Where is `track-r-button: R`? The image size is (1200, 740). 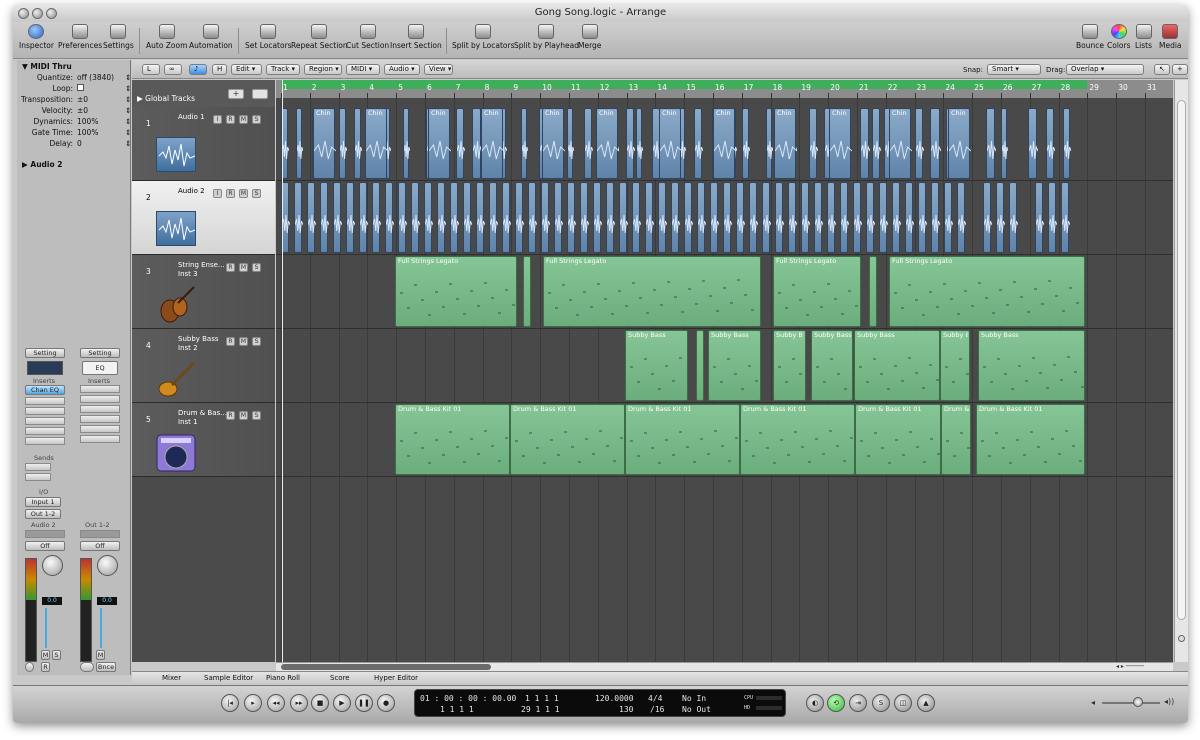 track-r-button: R is located at coordinates (230, 193).